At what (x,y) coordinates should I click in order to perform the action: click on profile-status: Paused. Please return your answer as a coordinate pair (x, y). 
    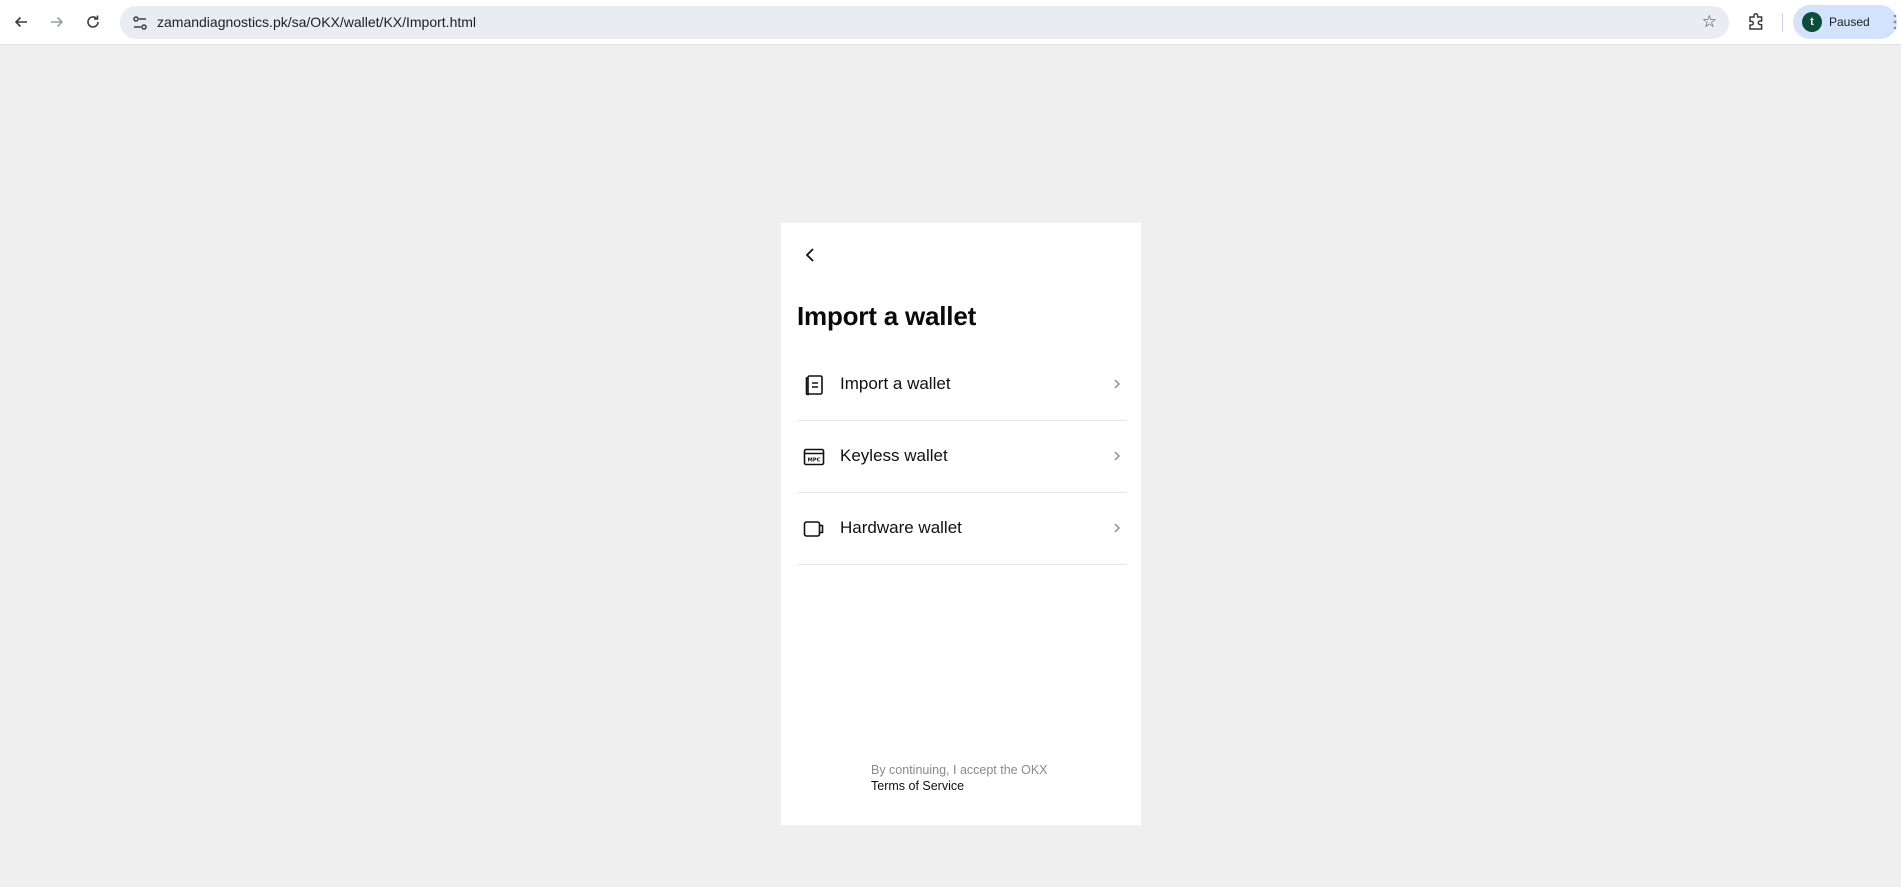
    Looking at the image, I should click on (1849, 22).